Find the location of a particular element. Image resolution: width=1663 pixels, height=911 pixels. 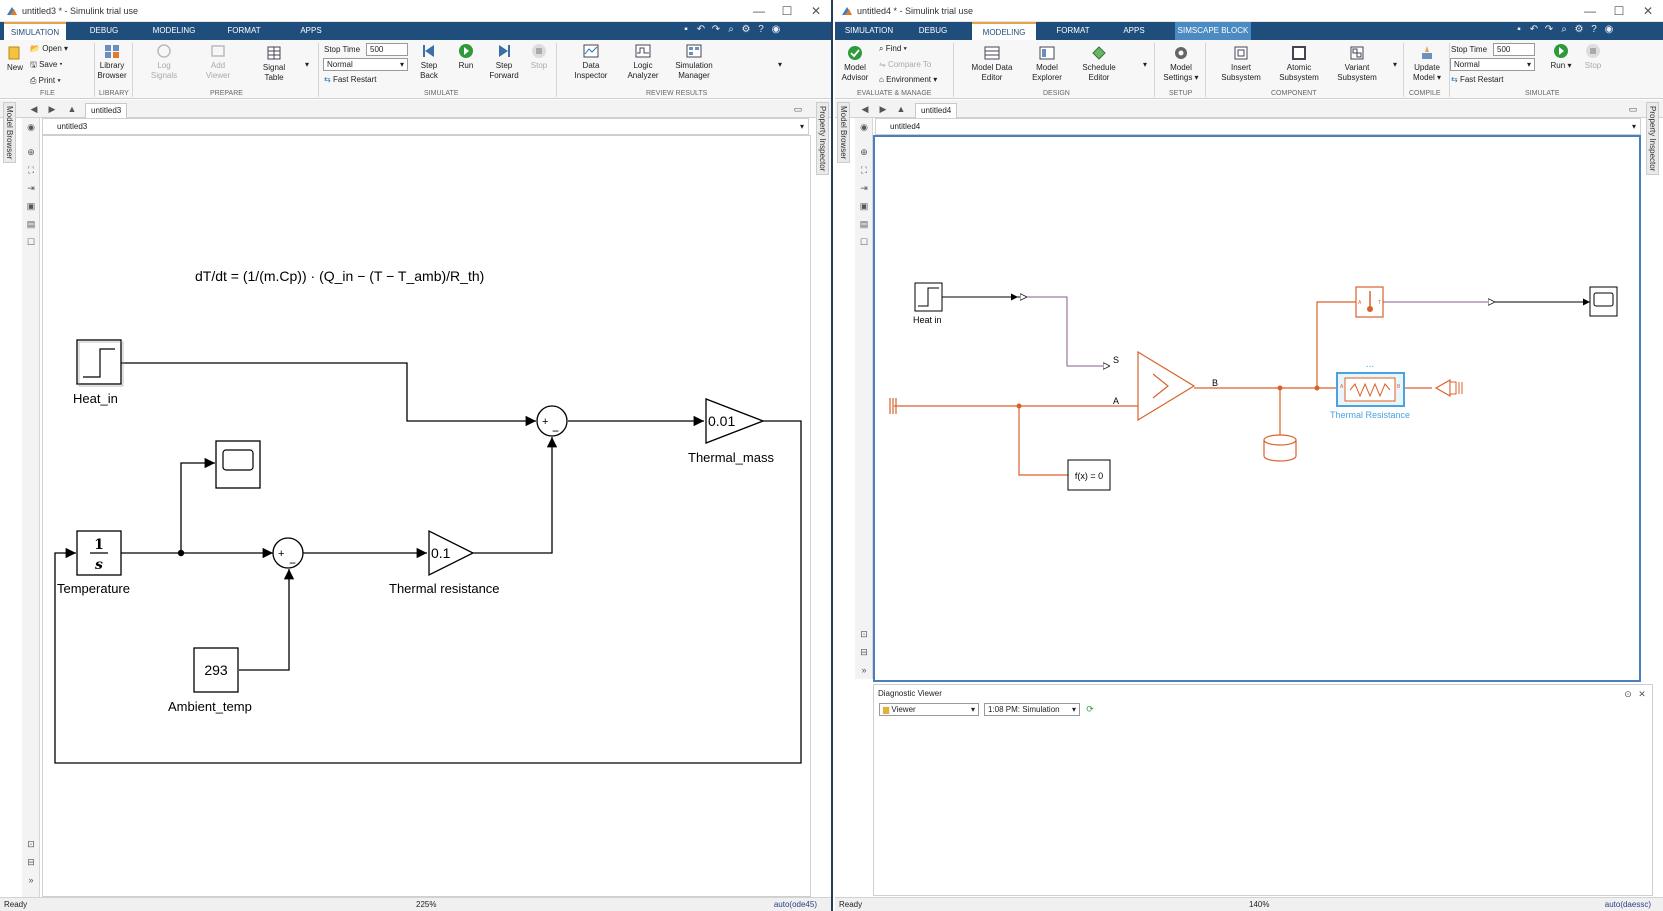

heat-in-step-block is located at coordinates (100, 363).